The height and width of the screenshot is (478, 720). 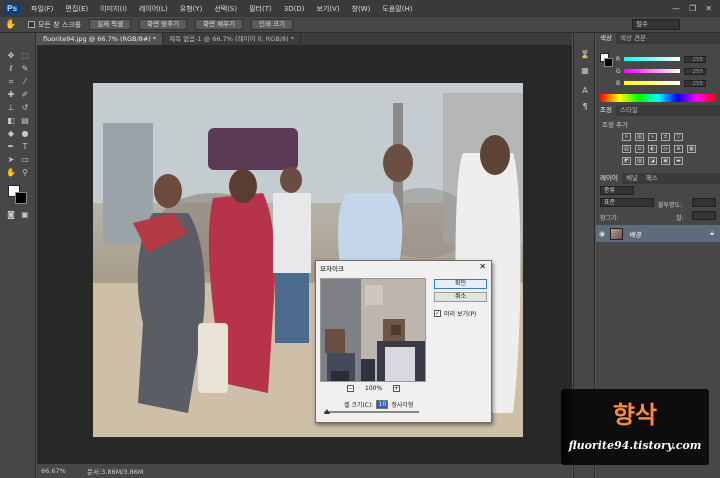 I want to click on move-tool-icon: ✥, so click(x=11, y=55).